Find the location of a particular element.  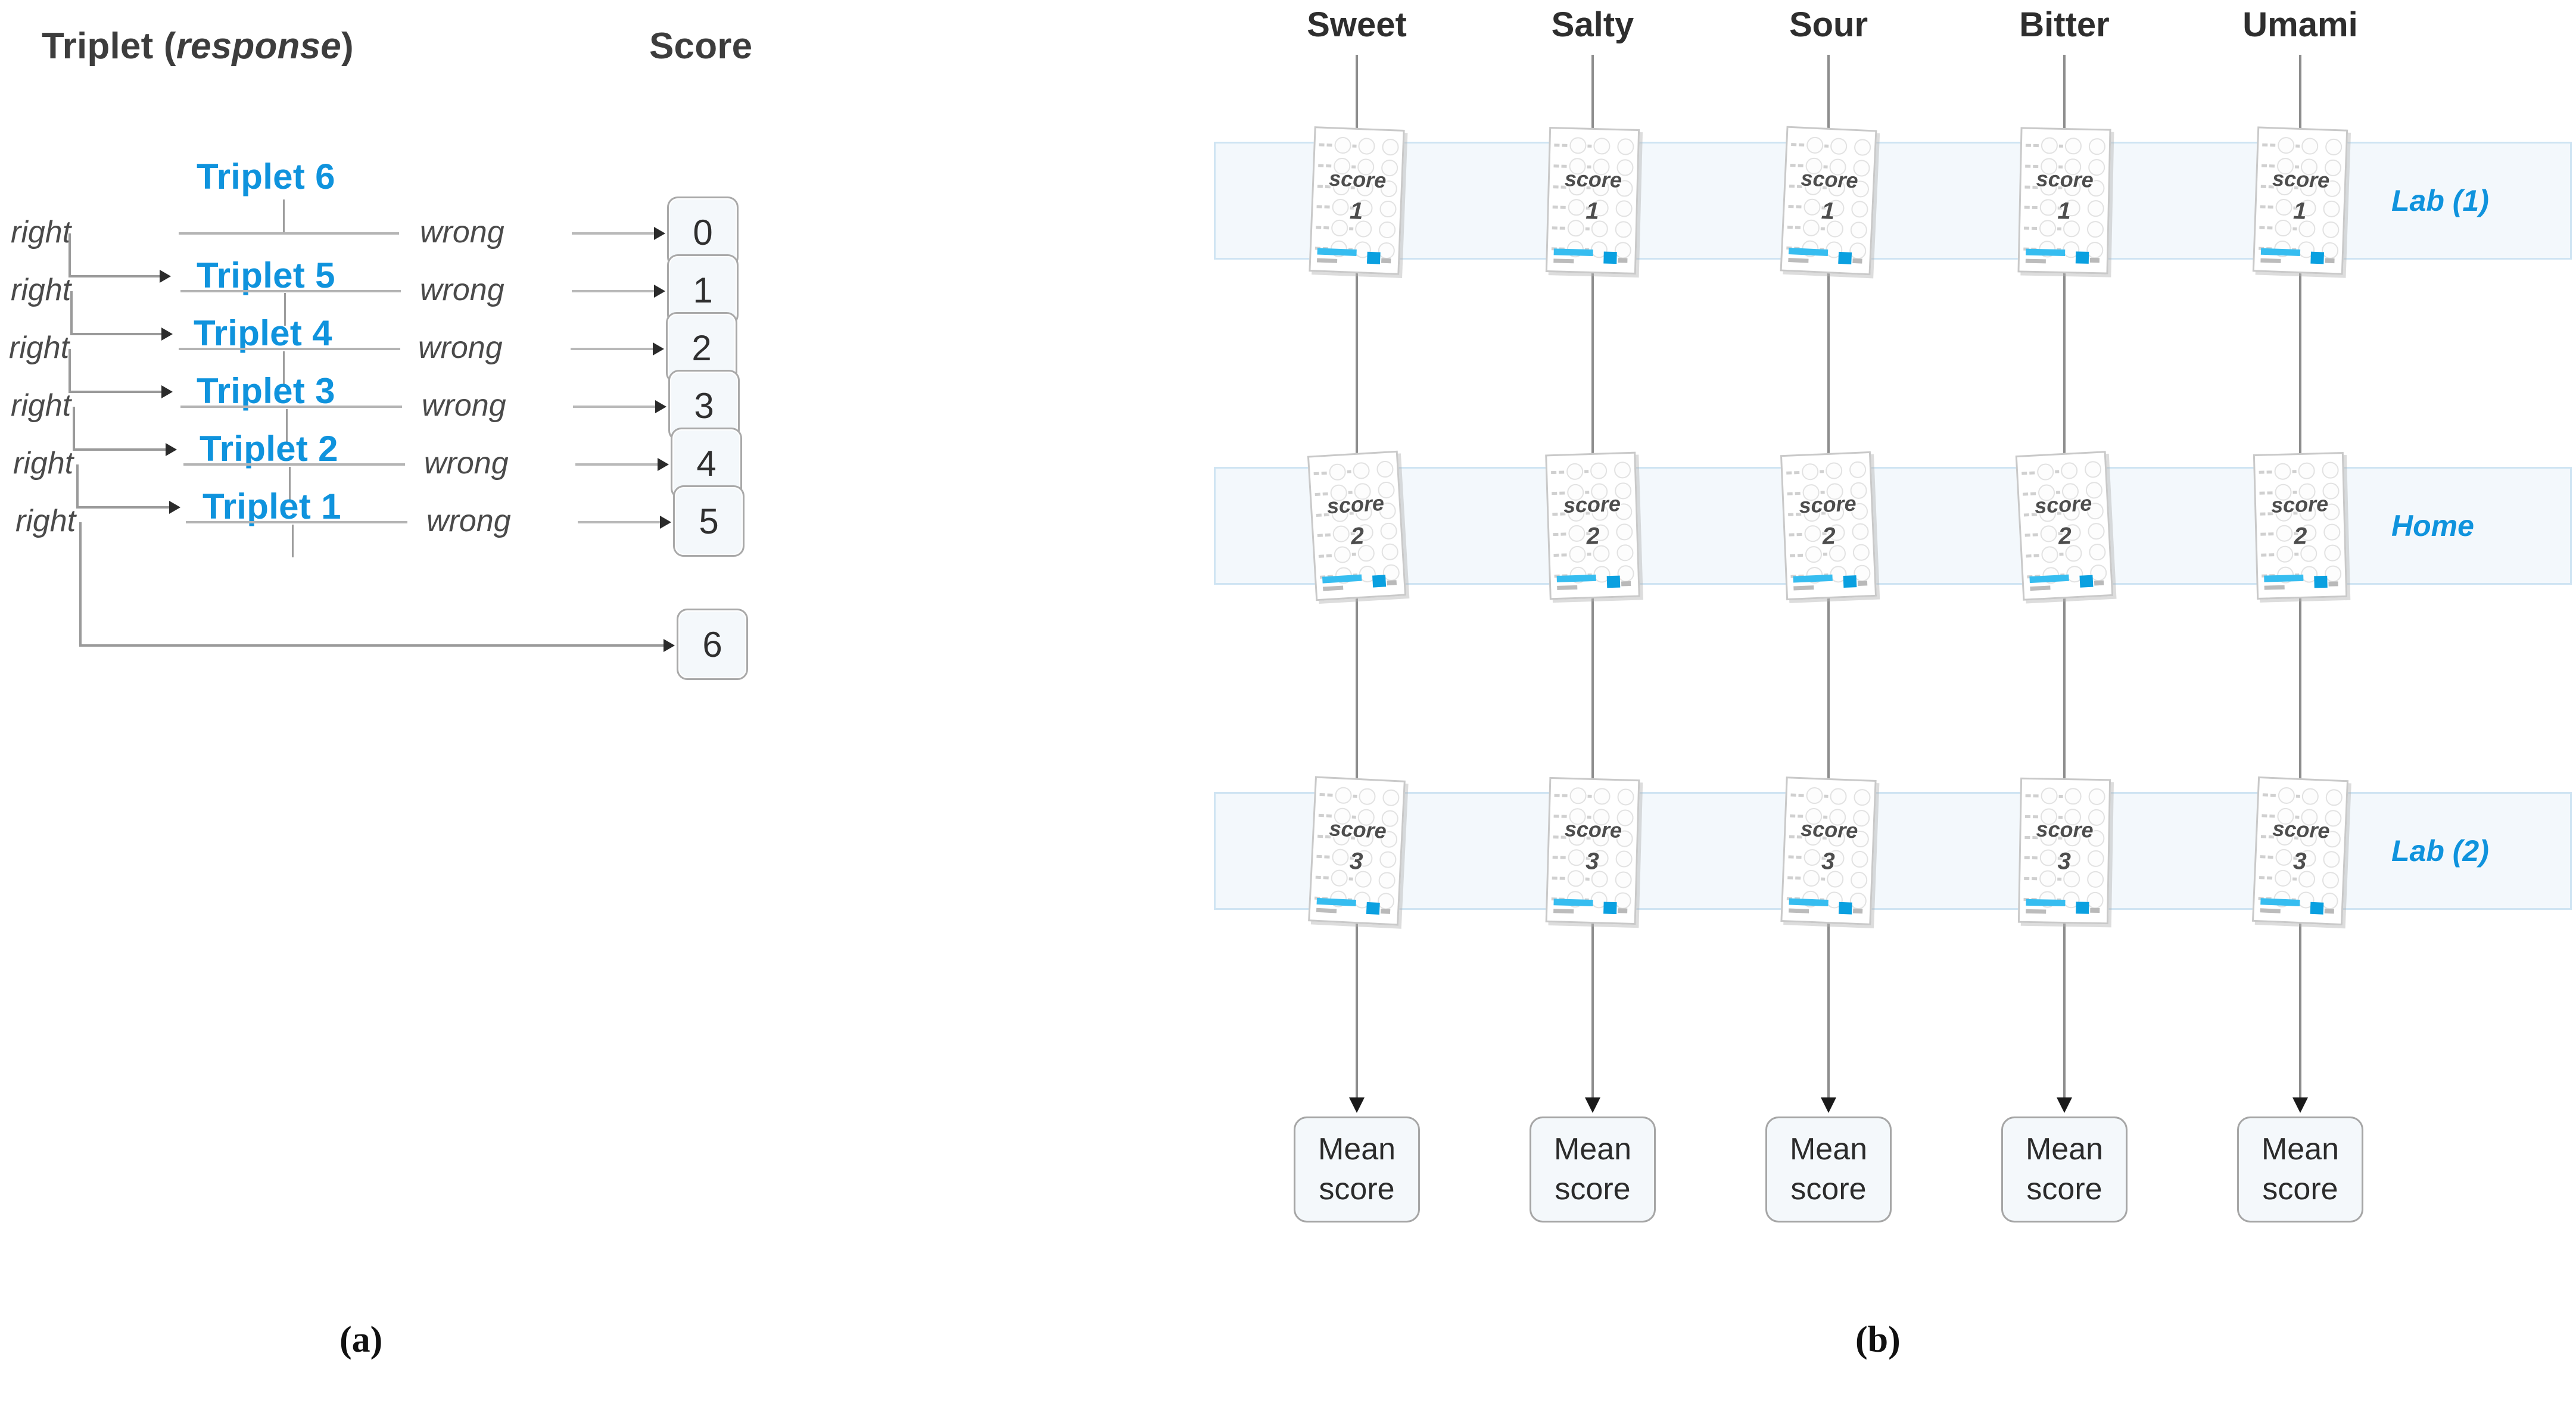

triplet-label-6: Triplet 6 is located at coordinates (266, 177).